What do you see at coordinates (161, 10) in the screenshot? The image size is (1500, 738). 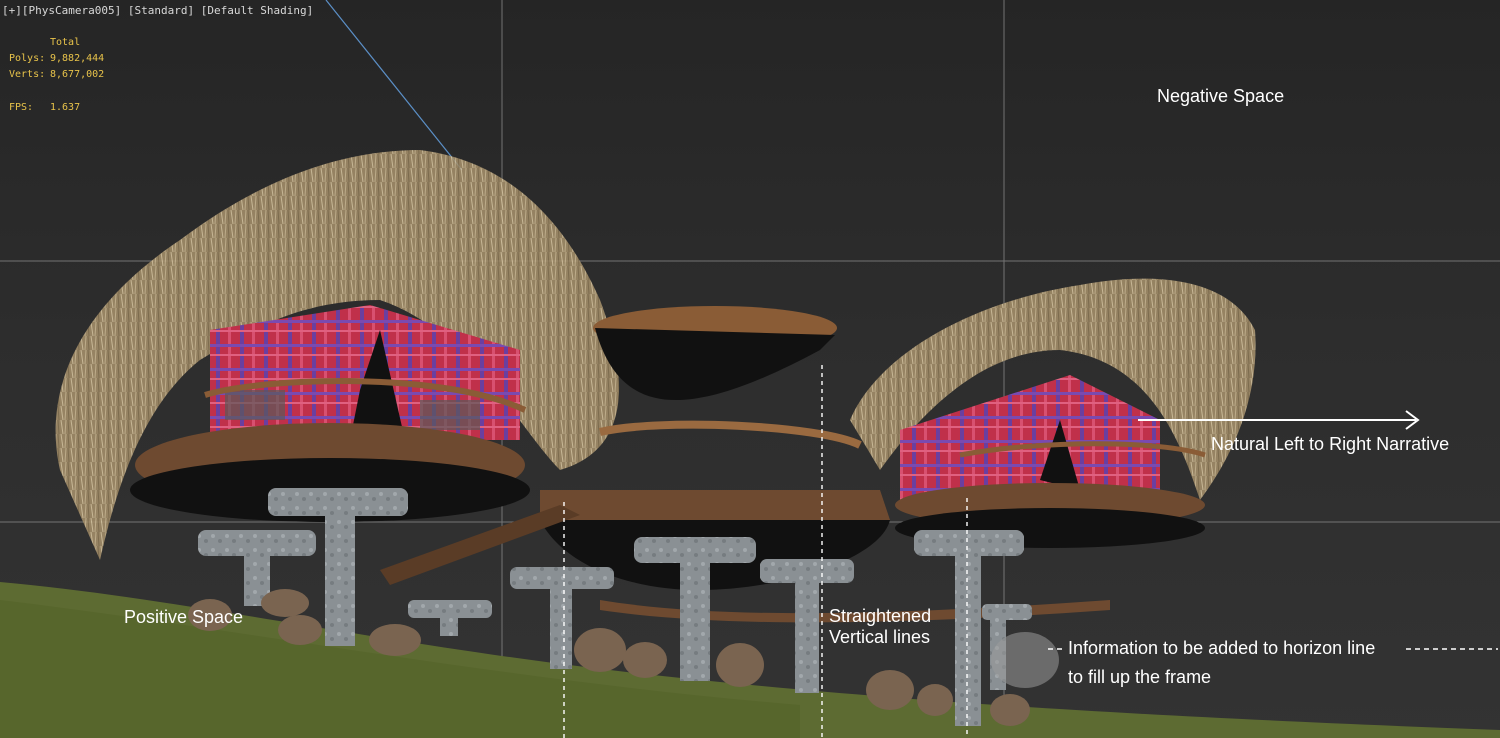 I see `render-mode-menu: [Standard]` at bounding box center [161, 10].